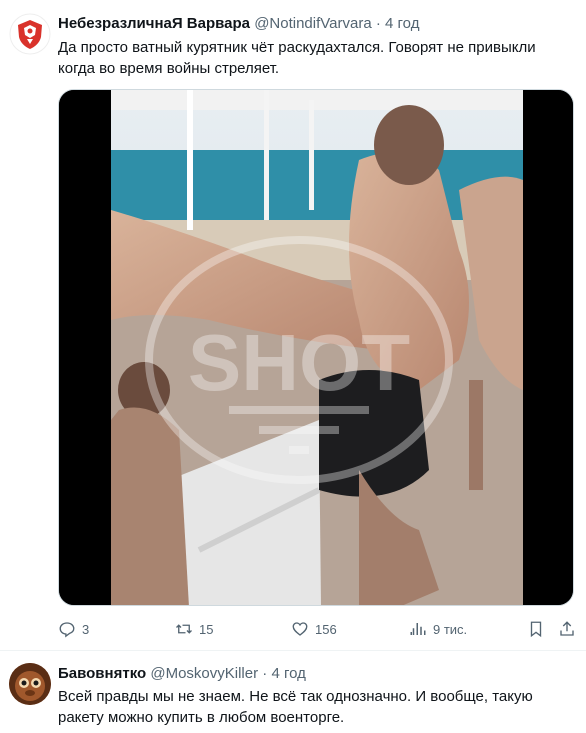 The height and width of the screenshot is (733, 586). I want to click on watermark-text: SHOT, so click(299, 362).